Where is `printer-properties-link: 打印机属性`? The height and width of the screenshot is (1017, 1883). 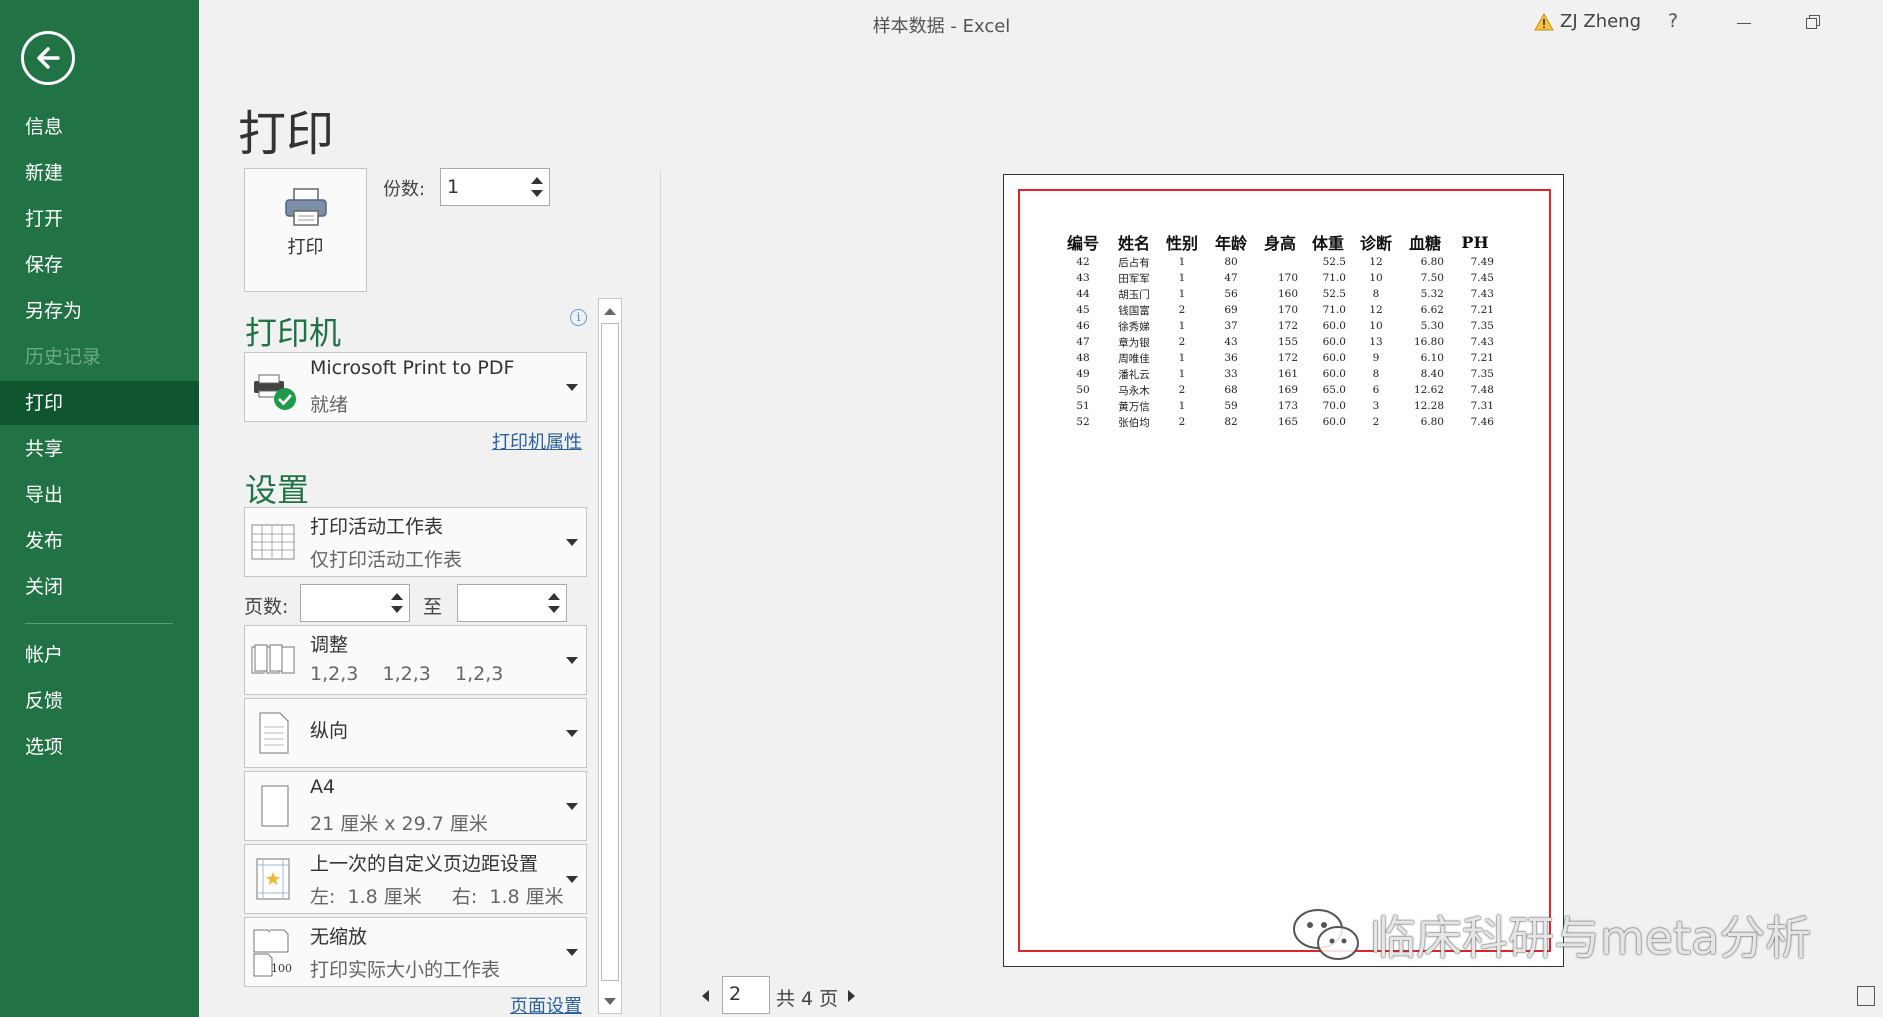
printer-properties-link: 打印机属性 is located at coordinates (537, 441).